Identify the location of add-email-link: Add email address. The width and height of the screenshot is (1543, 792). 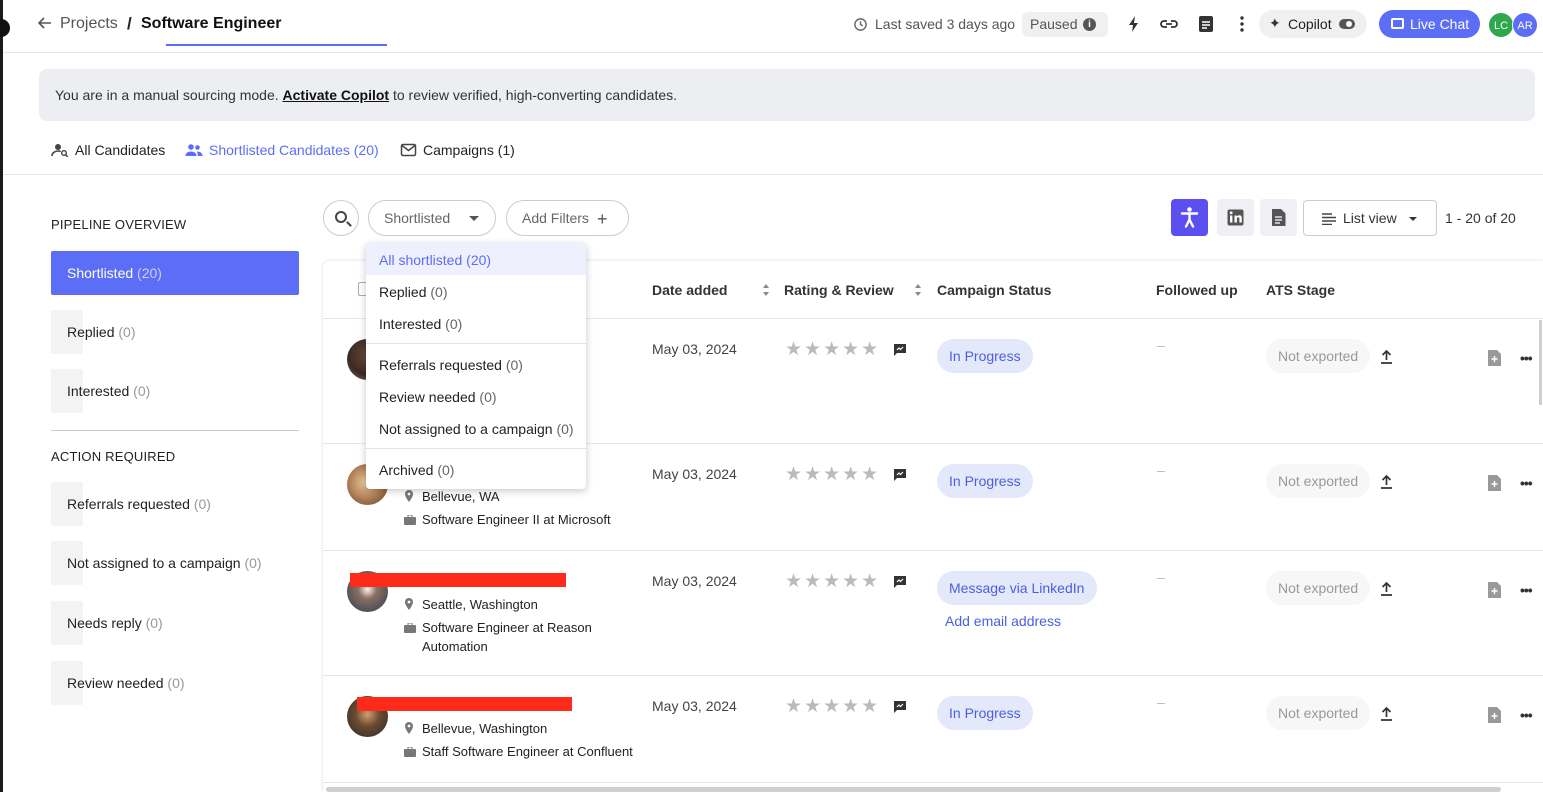
(1003, 621).